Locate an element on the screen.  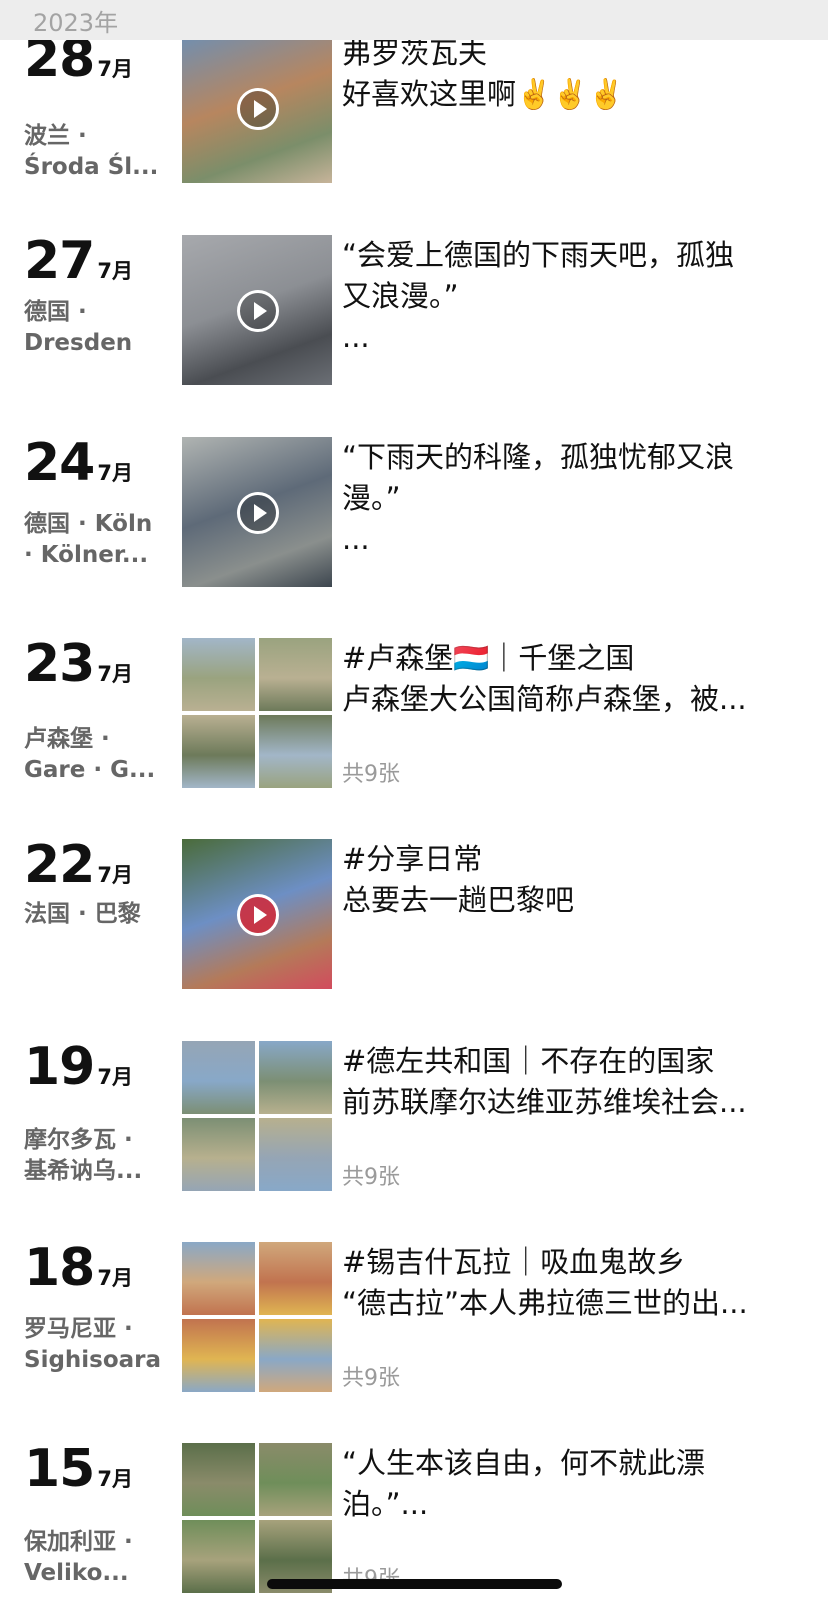
location-line: 德国 · is located at coordinates (55, 312).